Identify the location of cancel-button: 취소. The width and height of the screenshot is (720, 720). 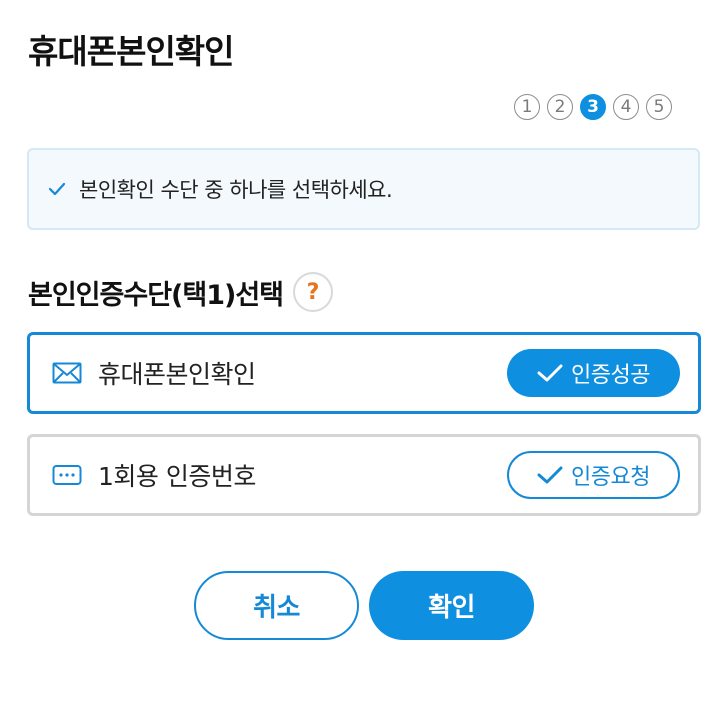
(276, 605).